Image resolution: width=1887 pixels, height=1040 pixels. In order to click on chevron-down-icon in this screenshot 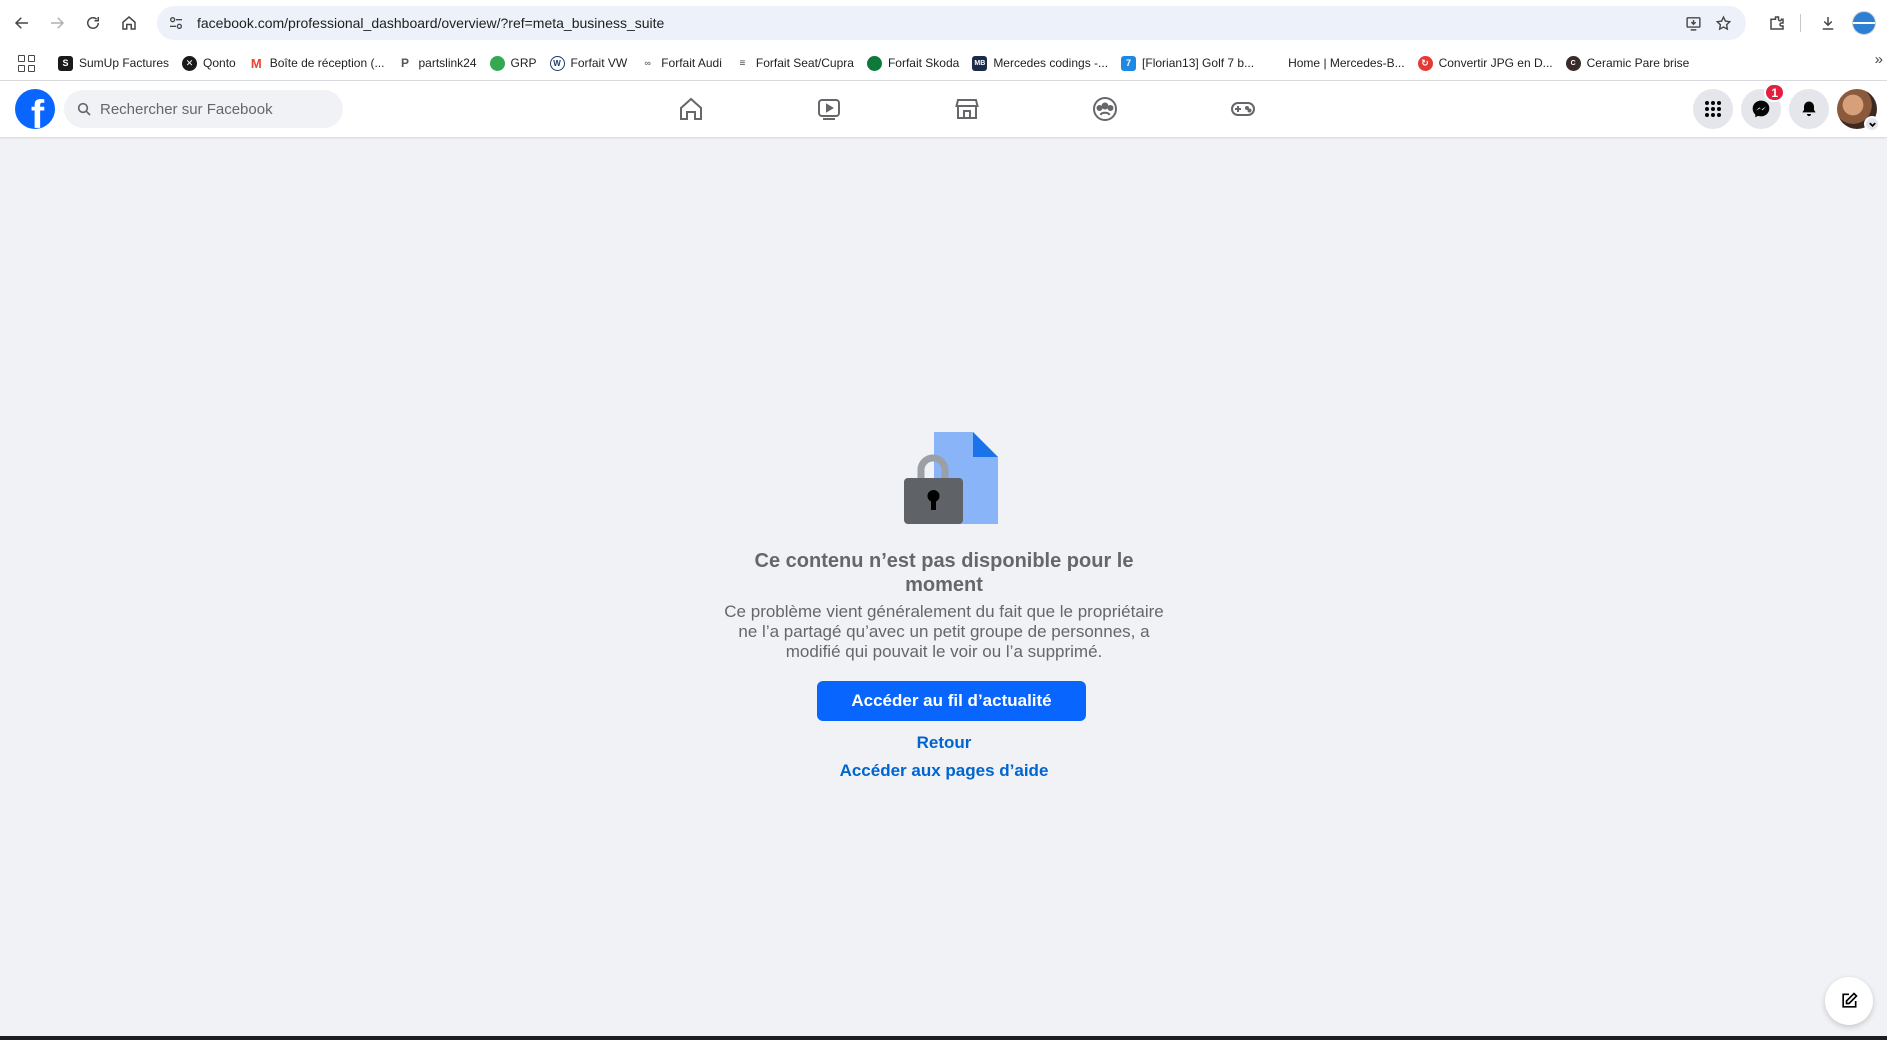, I will do `click(1872, 124)`.